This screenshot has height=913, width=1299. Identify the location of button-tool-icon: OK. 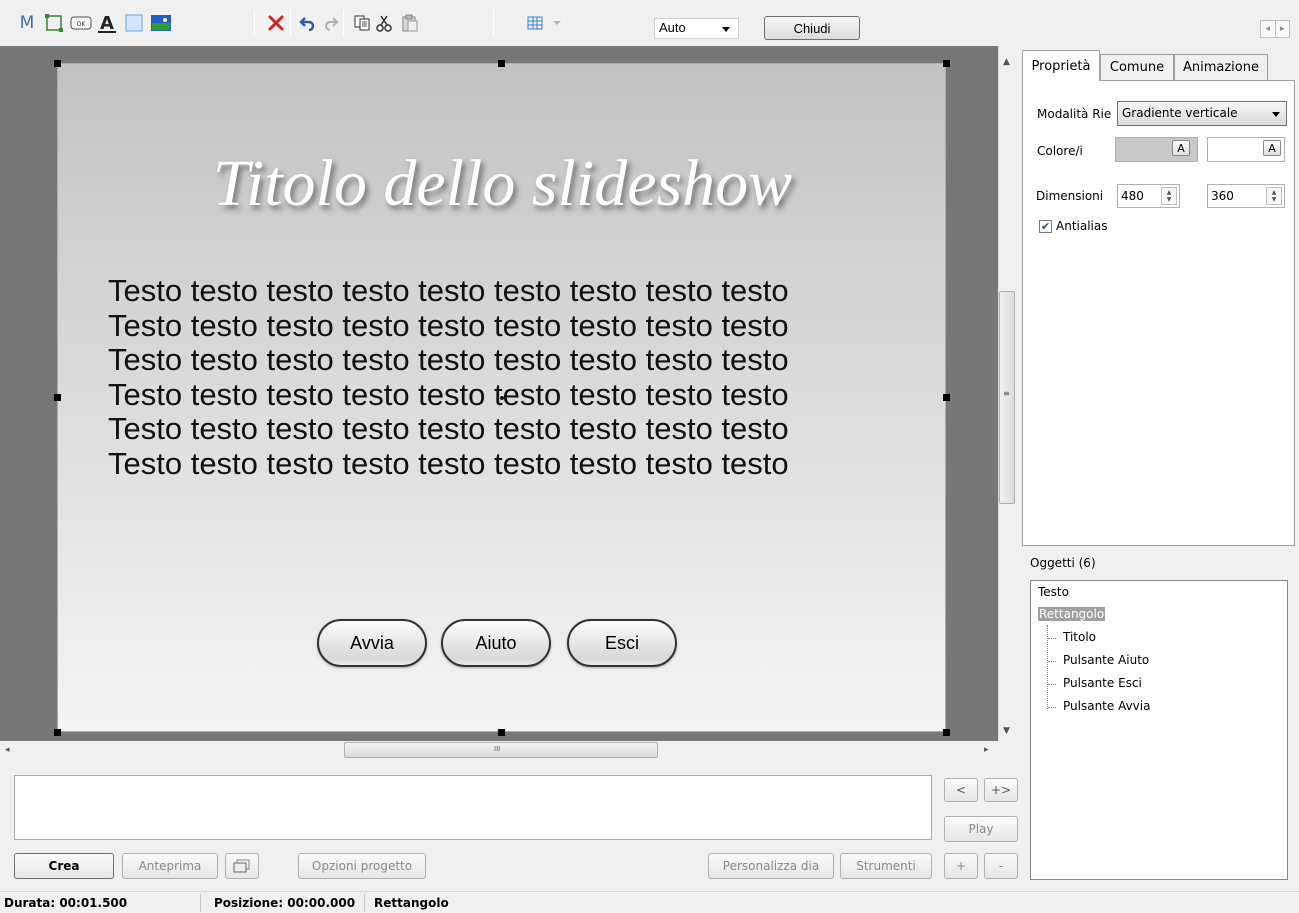
(81, 23).